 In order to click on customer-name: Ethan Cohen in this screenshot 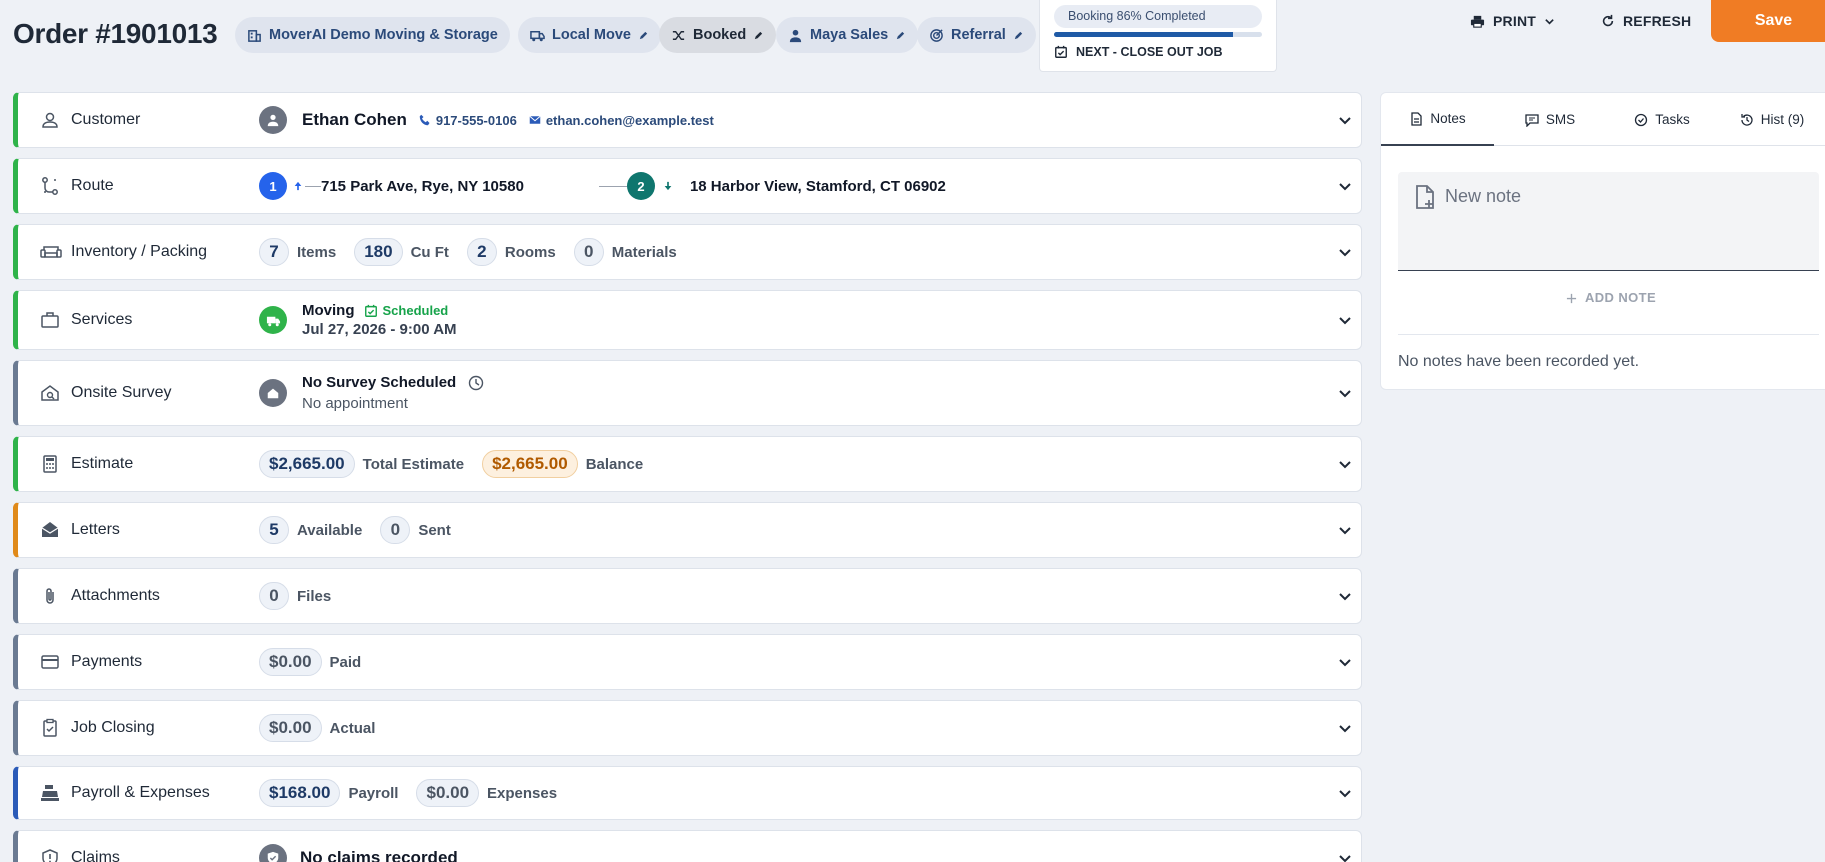, I will do `click(354, 119)`.